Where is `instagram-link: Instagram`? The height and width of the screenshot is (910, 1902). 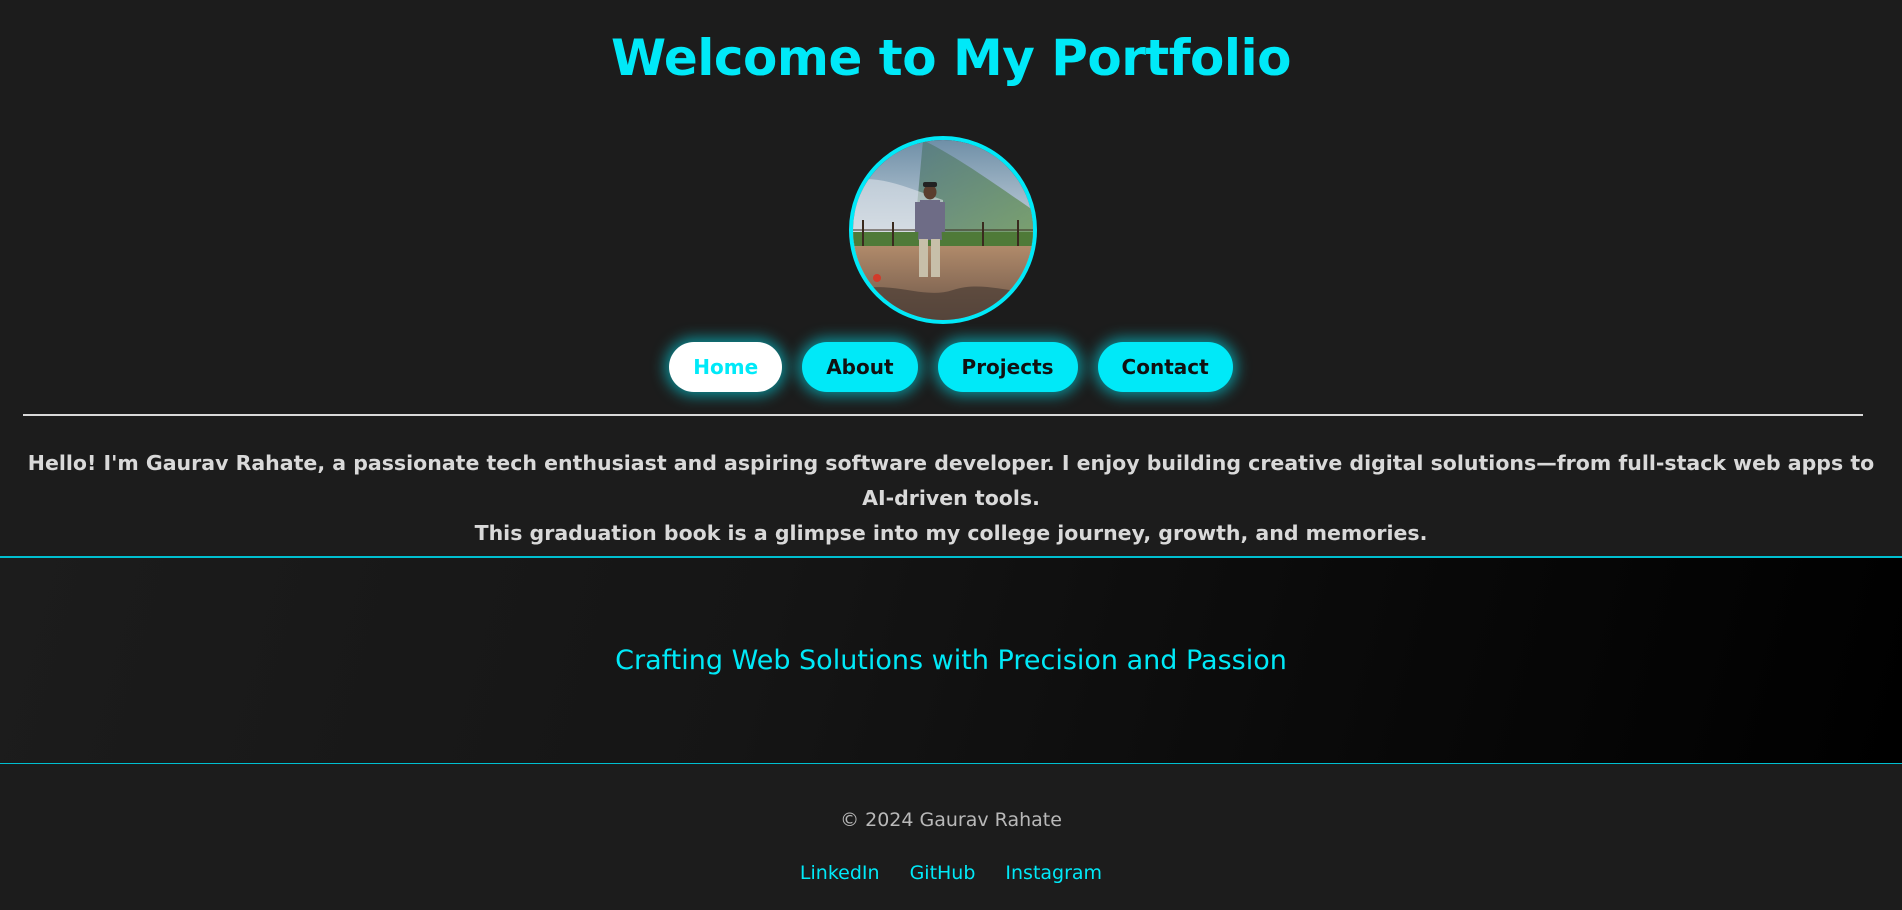 instagram-link: Instagram is located at coordinates (1053, 873).